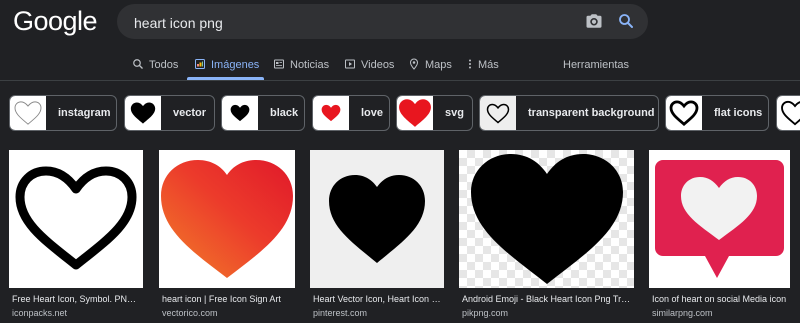 The height and width of the screenshot is (323, 800). I want to click on tab-todos: Todos, so click(155, 65).